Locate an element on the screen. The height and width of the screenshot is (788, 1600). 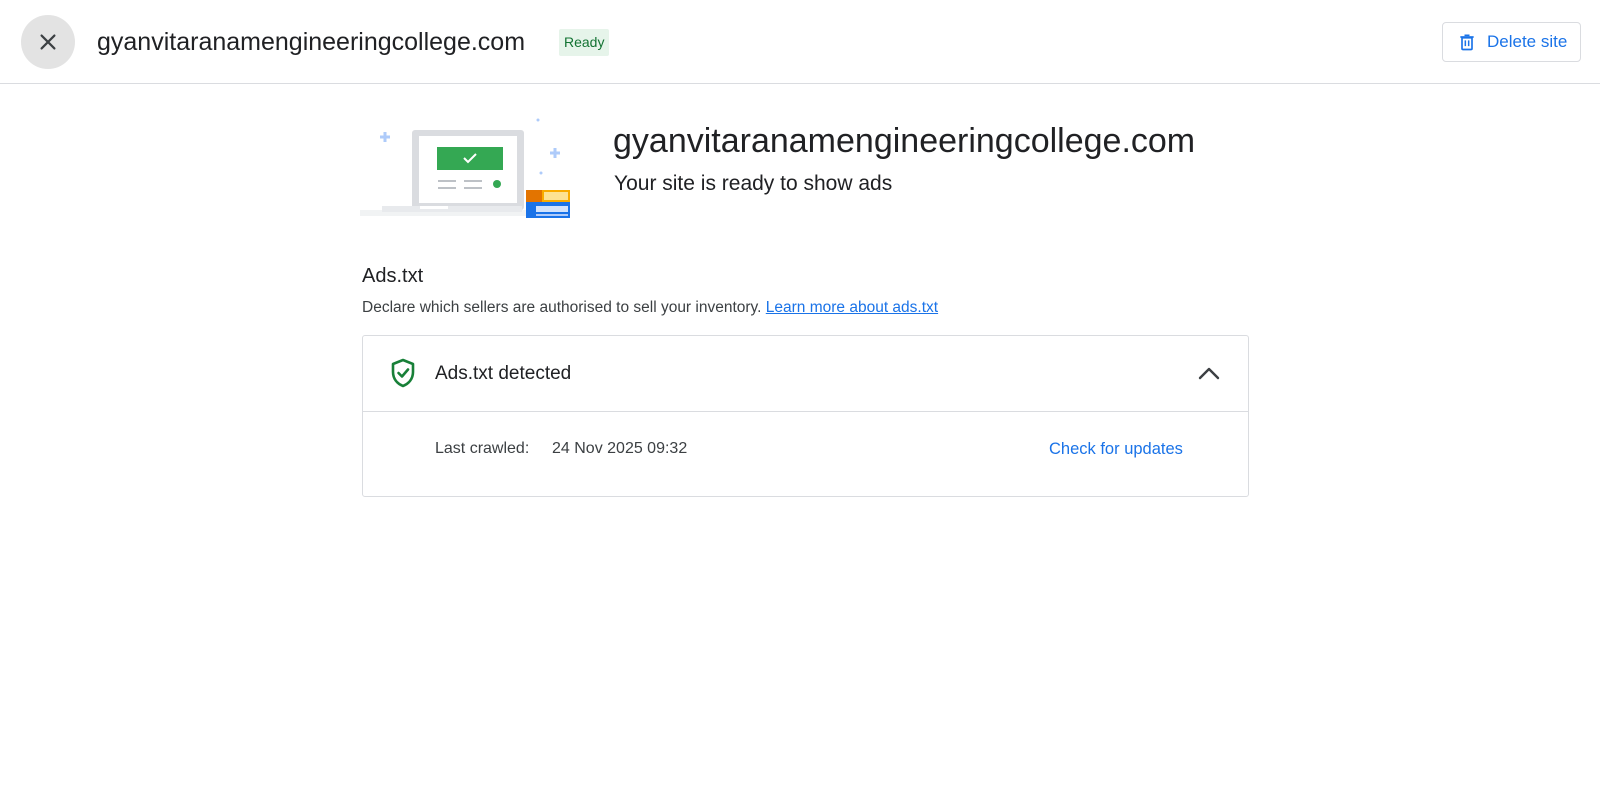
trash-icon is located at coordinates (1467, 42).